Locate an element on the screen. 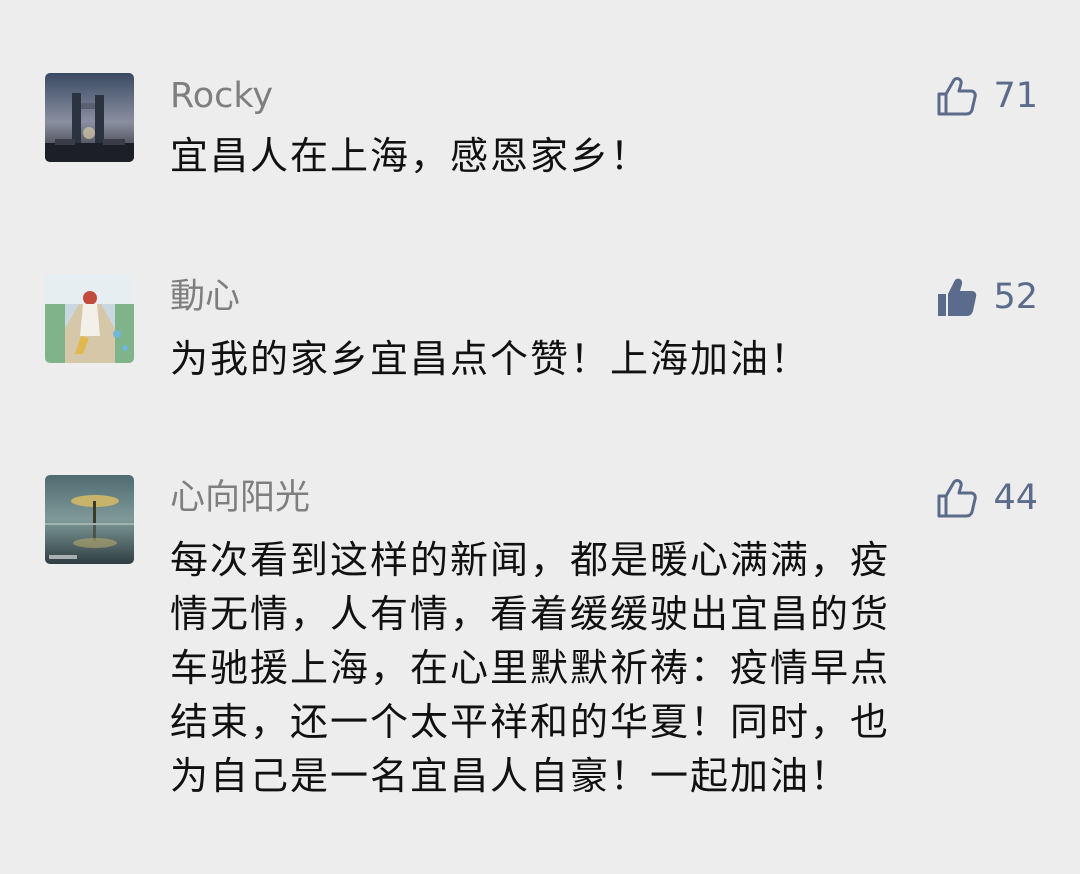 Image resolution: width=1080 pixels, height=874 pixels. comment-text: 为我的家乡宜昌点个赞！上海加油！ is located at coordinates (490, 359).